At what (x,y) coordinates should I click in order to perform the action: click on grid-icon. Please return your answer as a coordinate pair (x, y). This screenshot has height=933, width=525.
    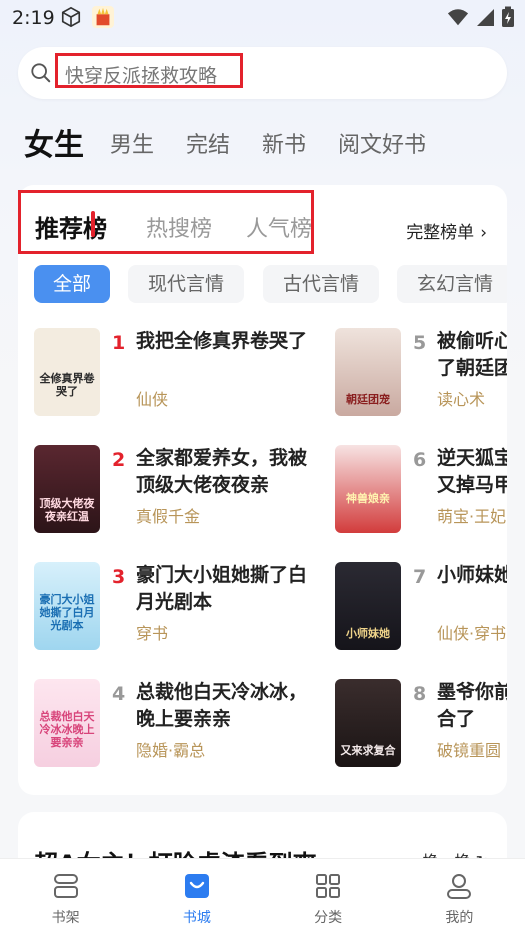
    Looking at the image, I should click on (328, 886).